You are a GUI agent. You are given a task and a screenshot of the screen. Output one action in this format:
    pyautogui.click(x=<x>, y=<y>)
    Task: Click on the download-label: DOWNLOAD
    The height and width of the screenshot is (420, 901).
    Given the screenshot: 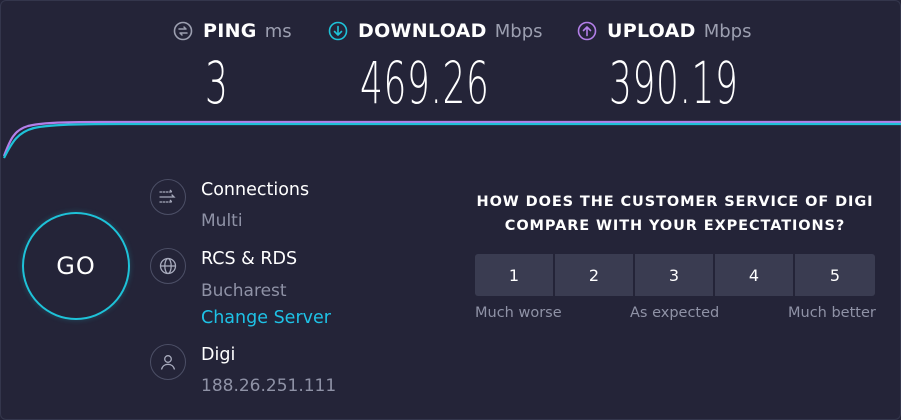 What is the action you would take?
    pyautogui.click(x=422, y=31)
    